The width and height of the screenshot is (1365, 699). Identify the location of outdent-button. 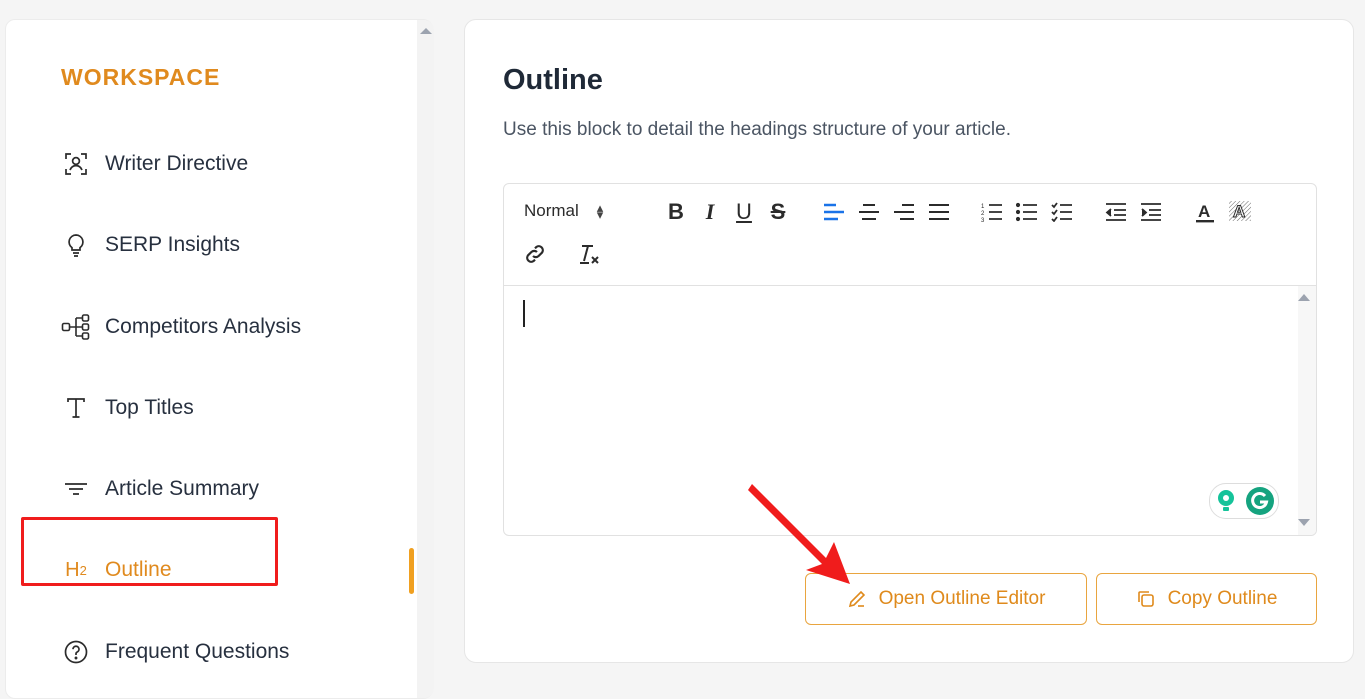
(1116, 212).